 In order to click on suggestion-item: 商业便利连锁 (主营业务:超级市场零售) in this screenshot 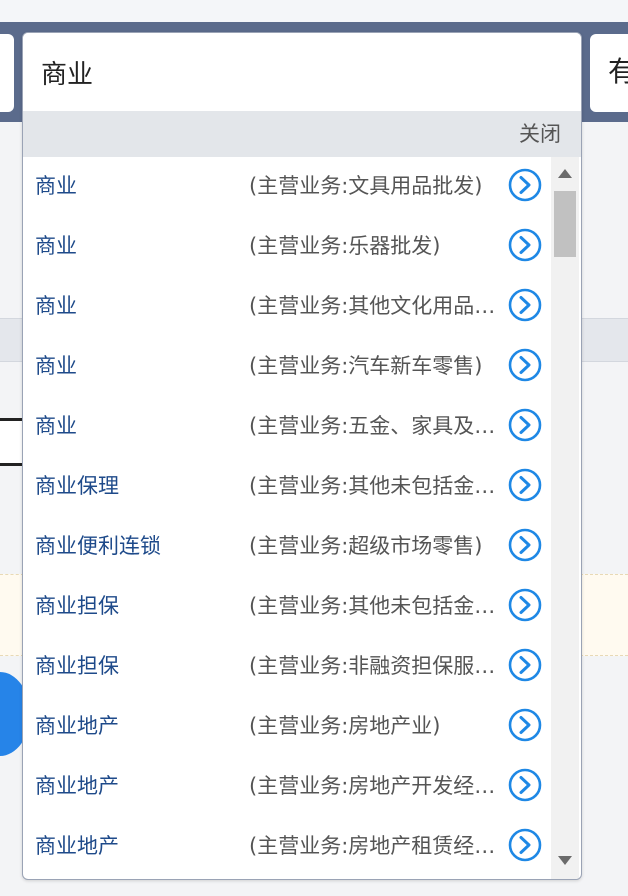, I will do `click(287, 547)`.